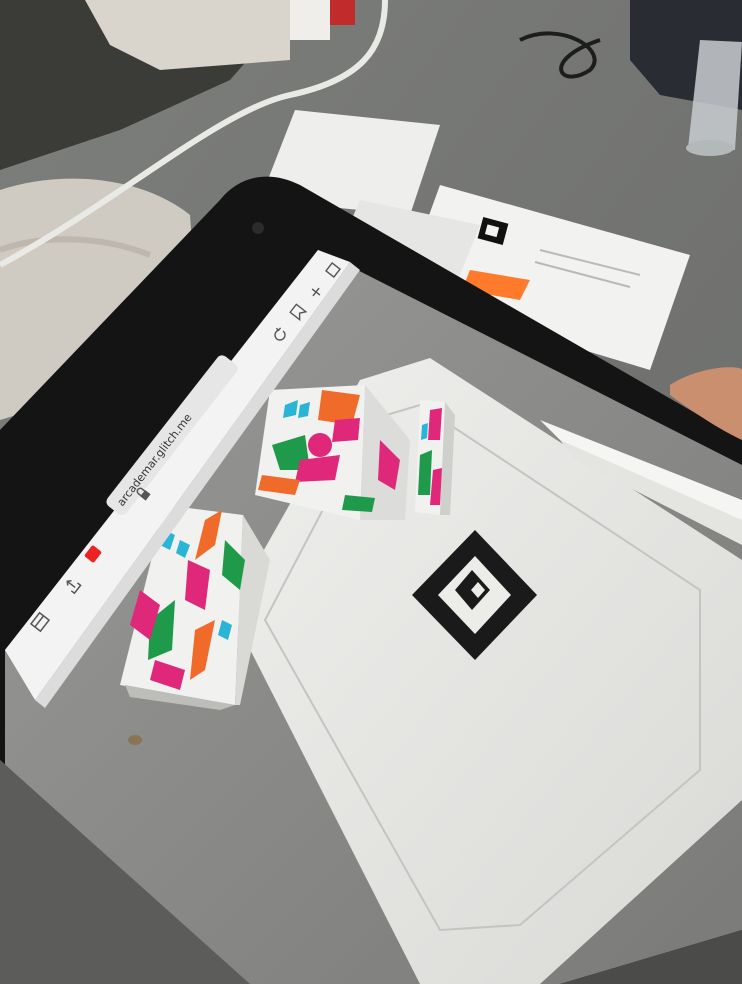 Image resolution: width=742 pixels, height=984 pixels. Describe the element at coordinates (258, 228) in the screenshot. I see `camera-lens` at that location.